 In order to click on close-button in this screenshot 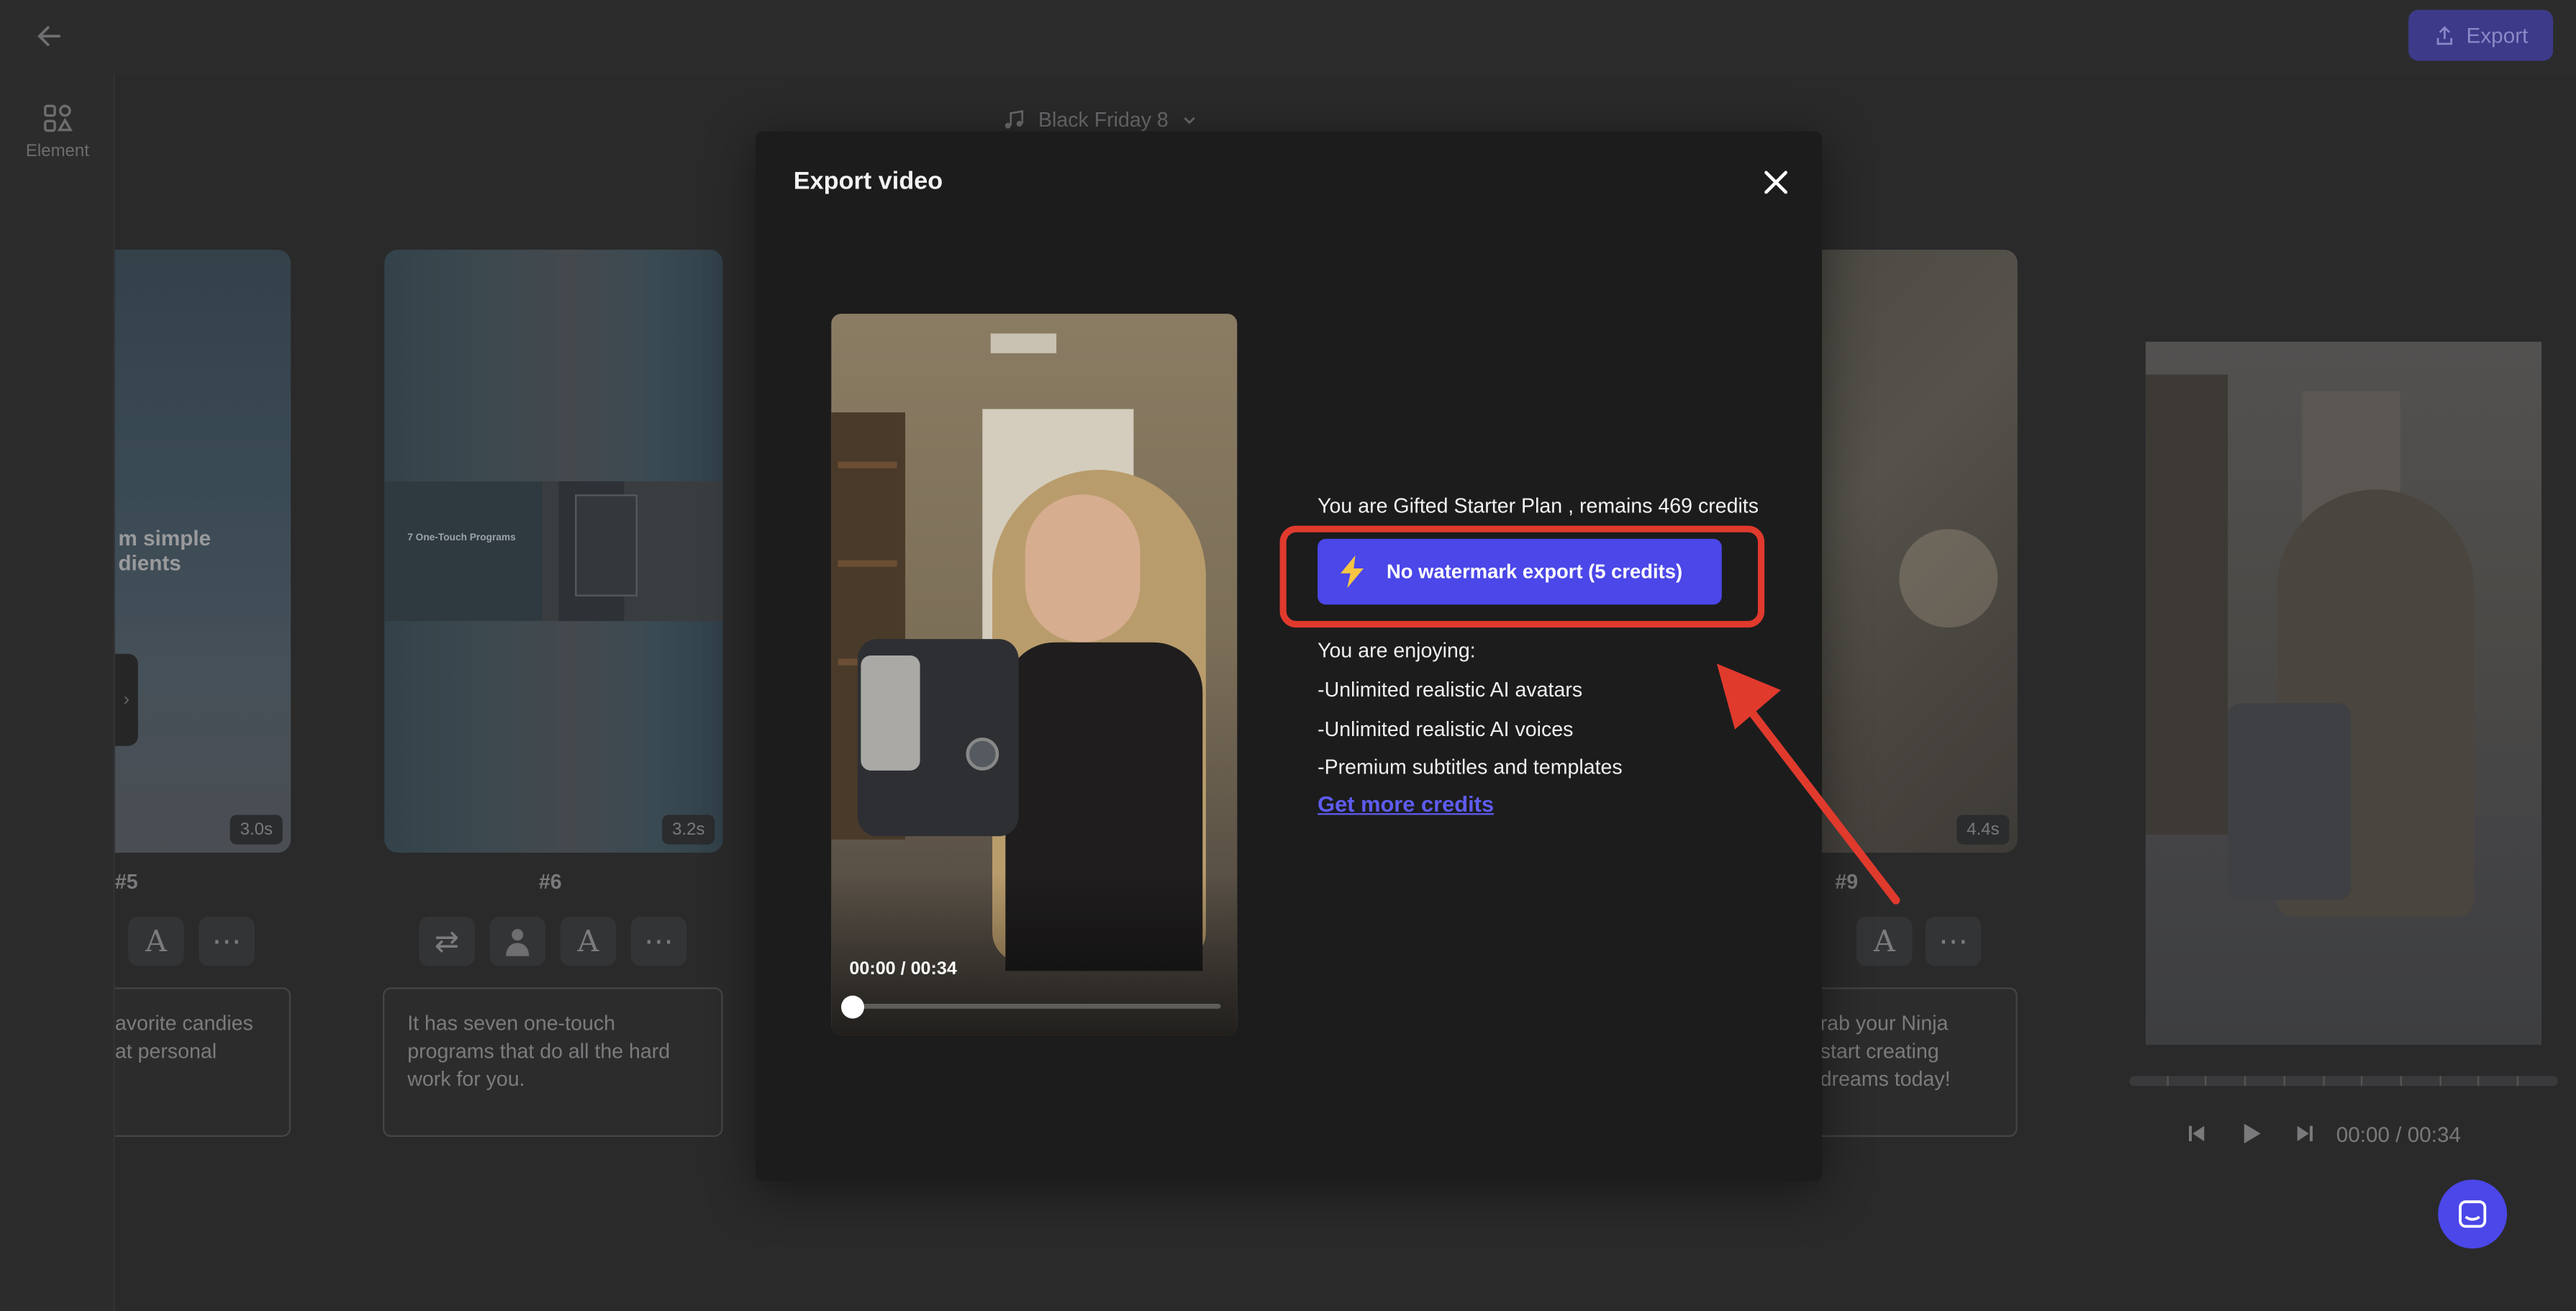, I will do `click(1776, 182)`.